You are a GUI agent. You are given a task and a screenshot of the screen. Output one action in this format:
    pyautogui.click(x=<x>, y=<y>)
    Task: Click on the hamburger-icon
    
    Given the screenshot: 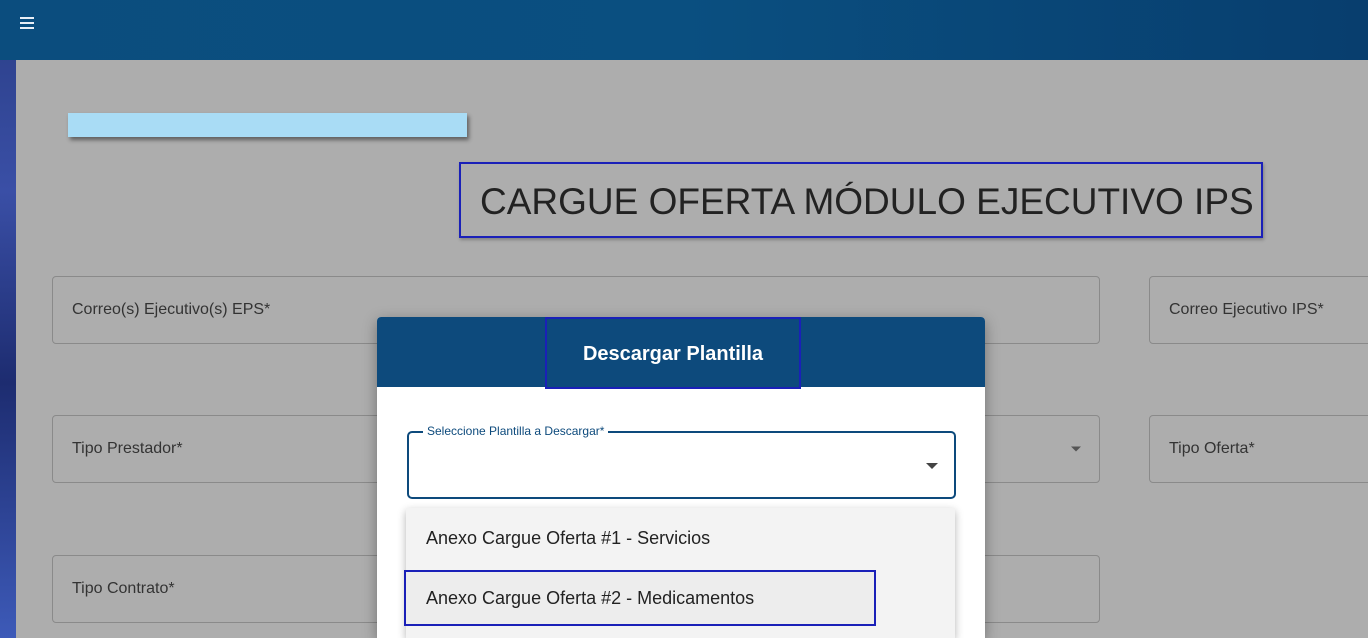 What is the action you would take?
    pyautogui.click(x=30, y=24)
    